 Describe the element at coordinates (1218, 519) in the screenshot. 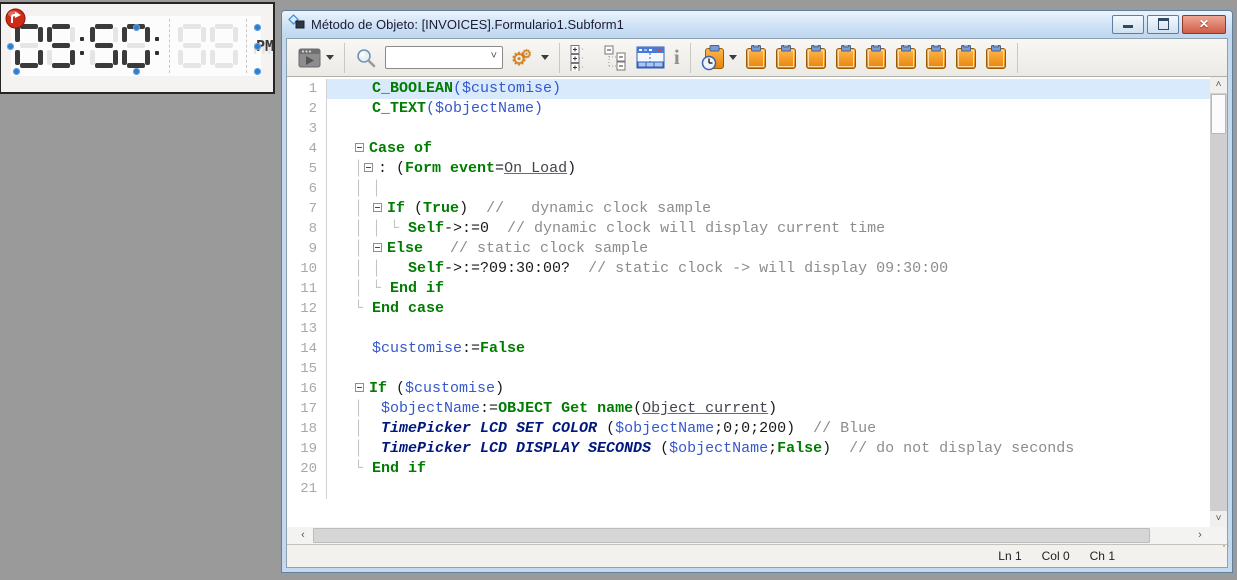

I see `scroll-down-icon: ˅` at that location.